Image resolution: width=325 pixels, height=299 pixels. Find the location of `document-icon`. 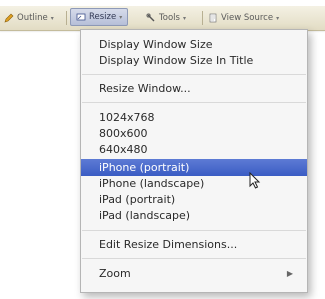

document-icon is located at coordinates (213, 18).